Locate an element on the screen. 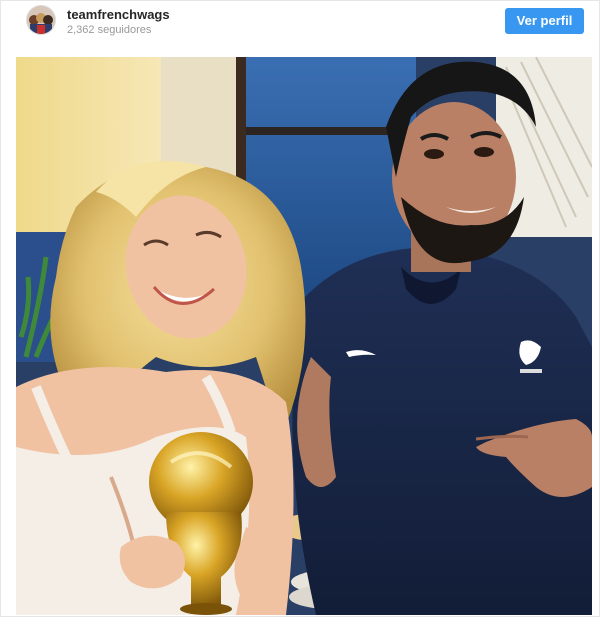 This screenshot has height=617, width=600. username: teamfrenchwags is located at coordinates (118, 14).